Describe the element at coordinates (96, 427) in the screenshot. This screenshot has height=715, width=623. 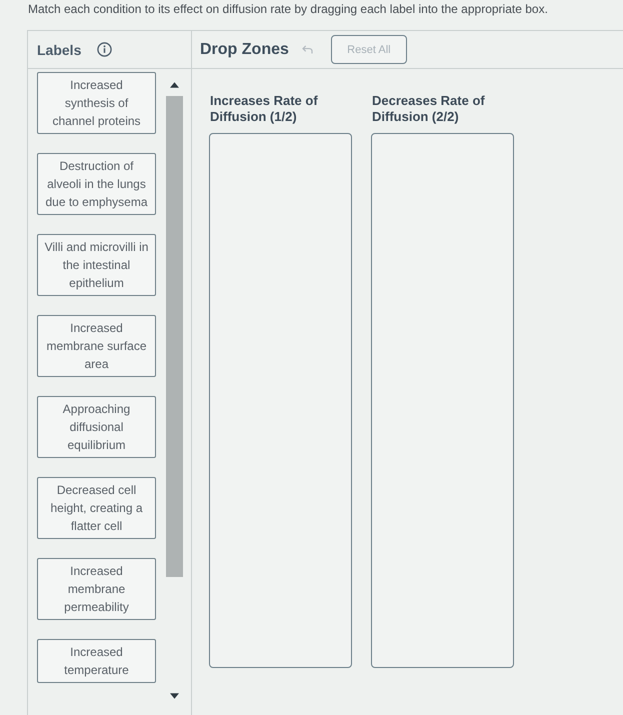
I see `label-card: Approaching diffusional equilibrium` at that location.